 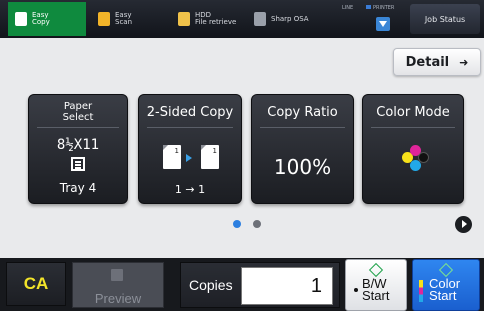 What do you see at coordinates (369, 19) in the screenshot?
I see `status-area: LINE PRINTER` at bounding box center [369, 19].